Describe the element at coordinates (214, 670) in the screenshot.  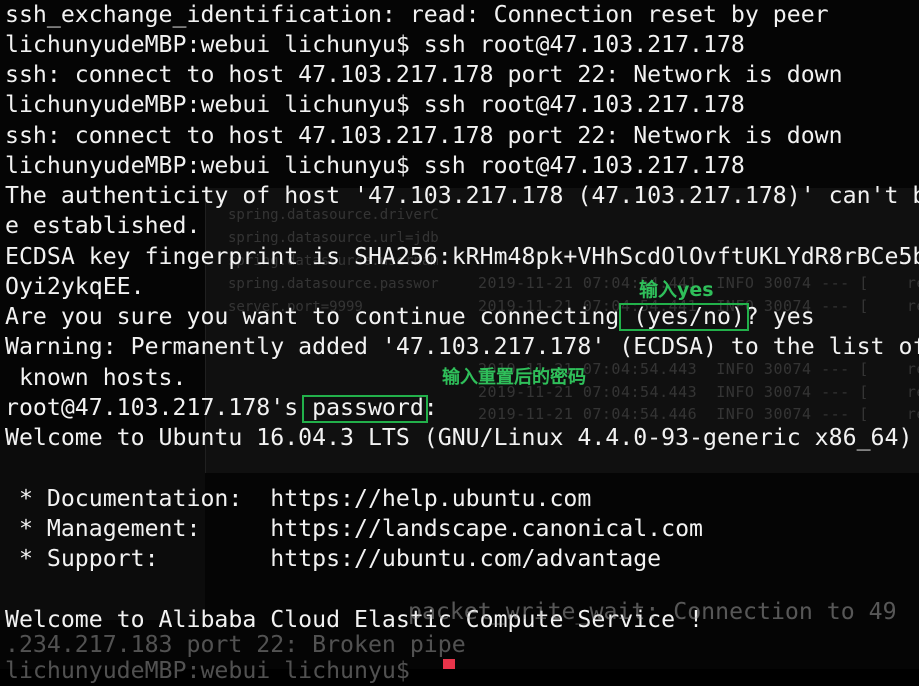
I see `terminal-prompt-line: lichunyudeMBP:webui lichunyu$` at that location.